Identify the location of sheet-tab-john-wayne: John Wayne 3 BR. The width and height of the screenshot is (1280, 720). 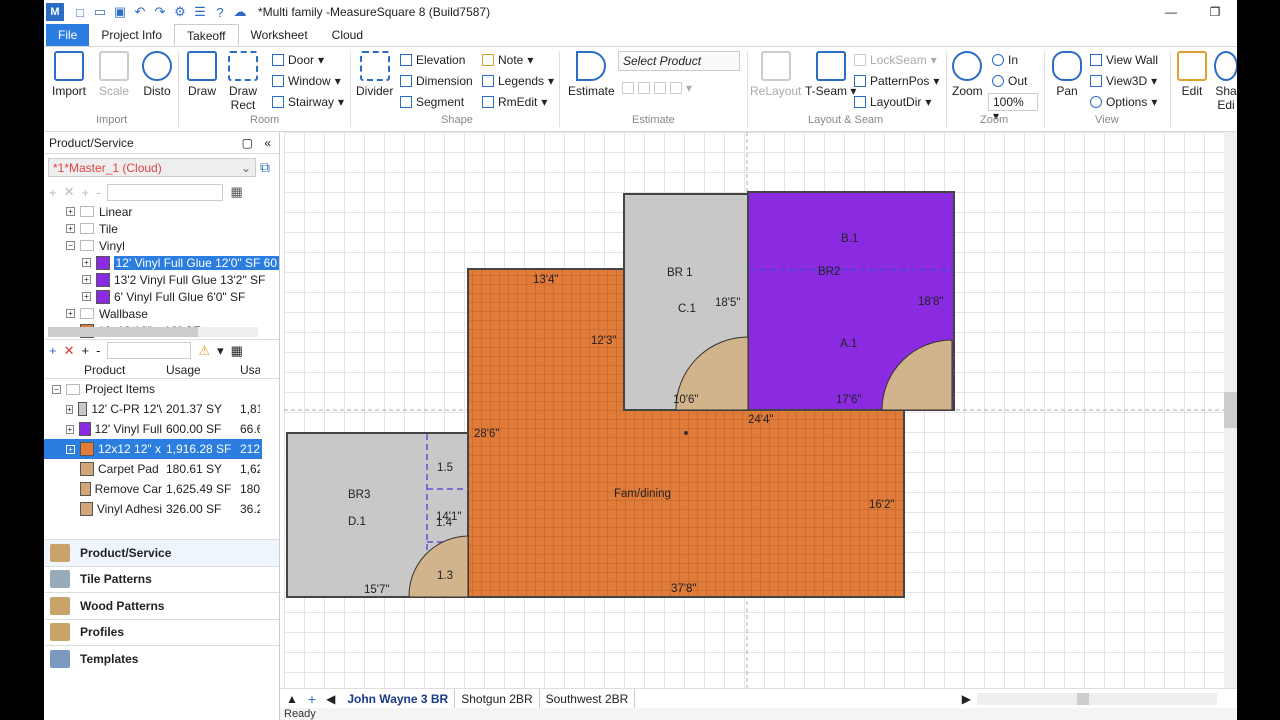
(398, 698).